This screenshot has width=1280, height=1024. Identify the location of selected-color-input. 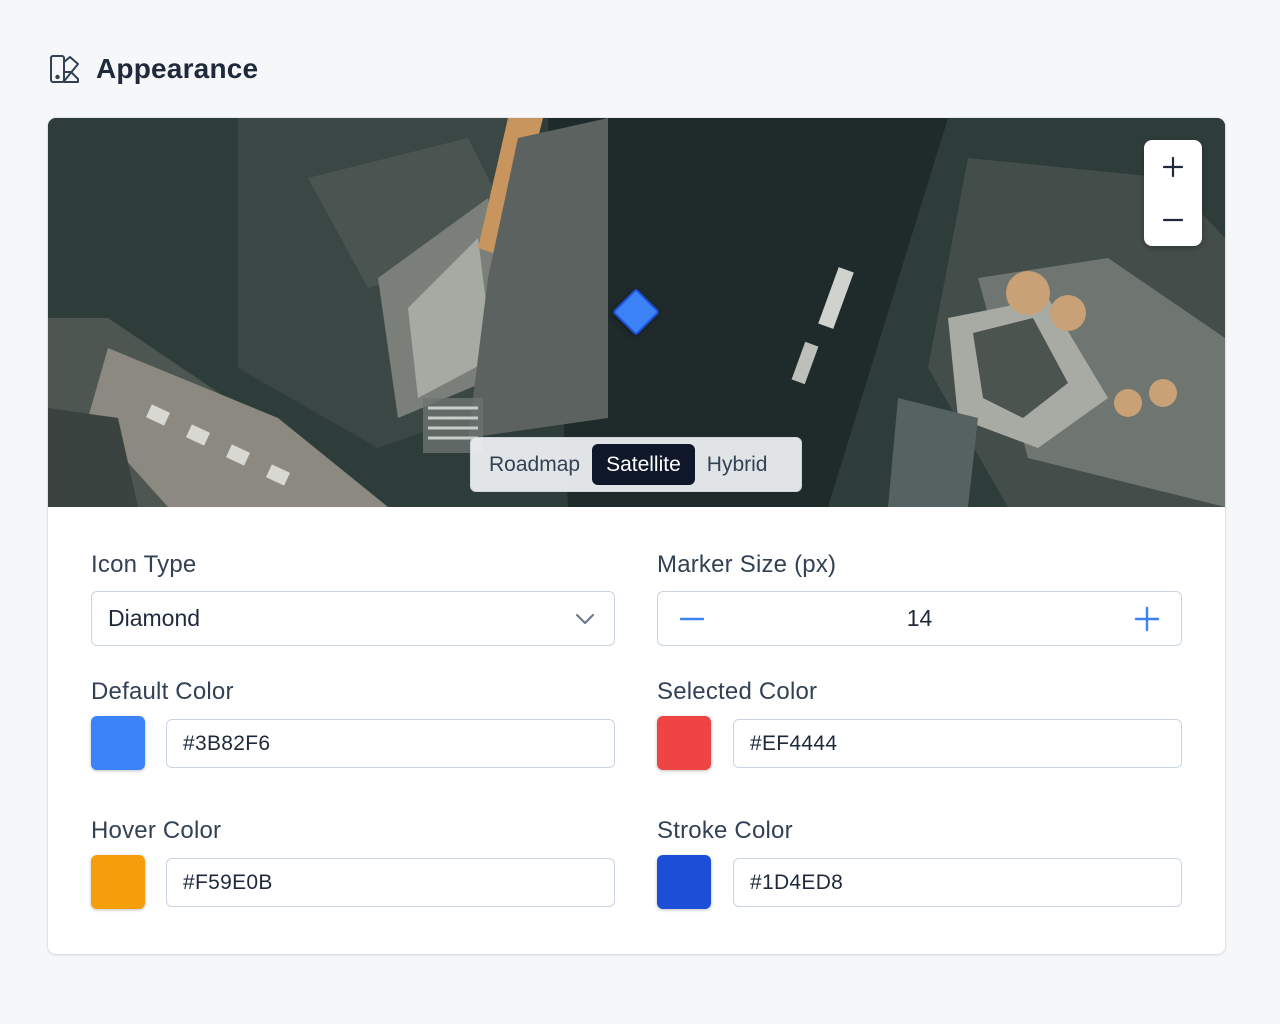
(957, 743).